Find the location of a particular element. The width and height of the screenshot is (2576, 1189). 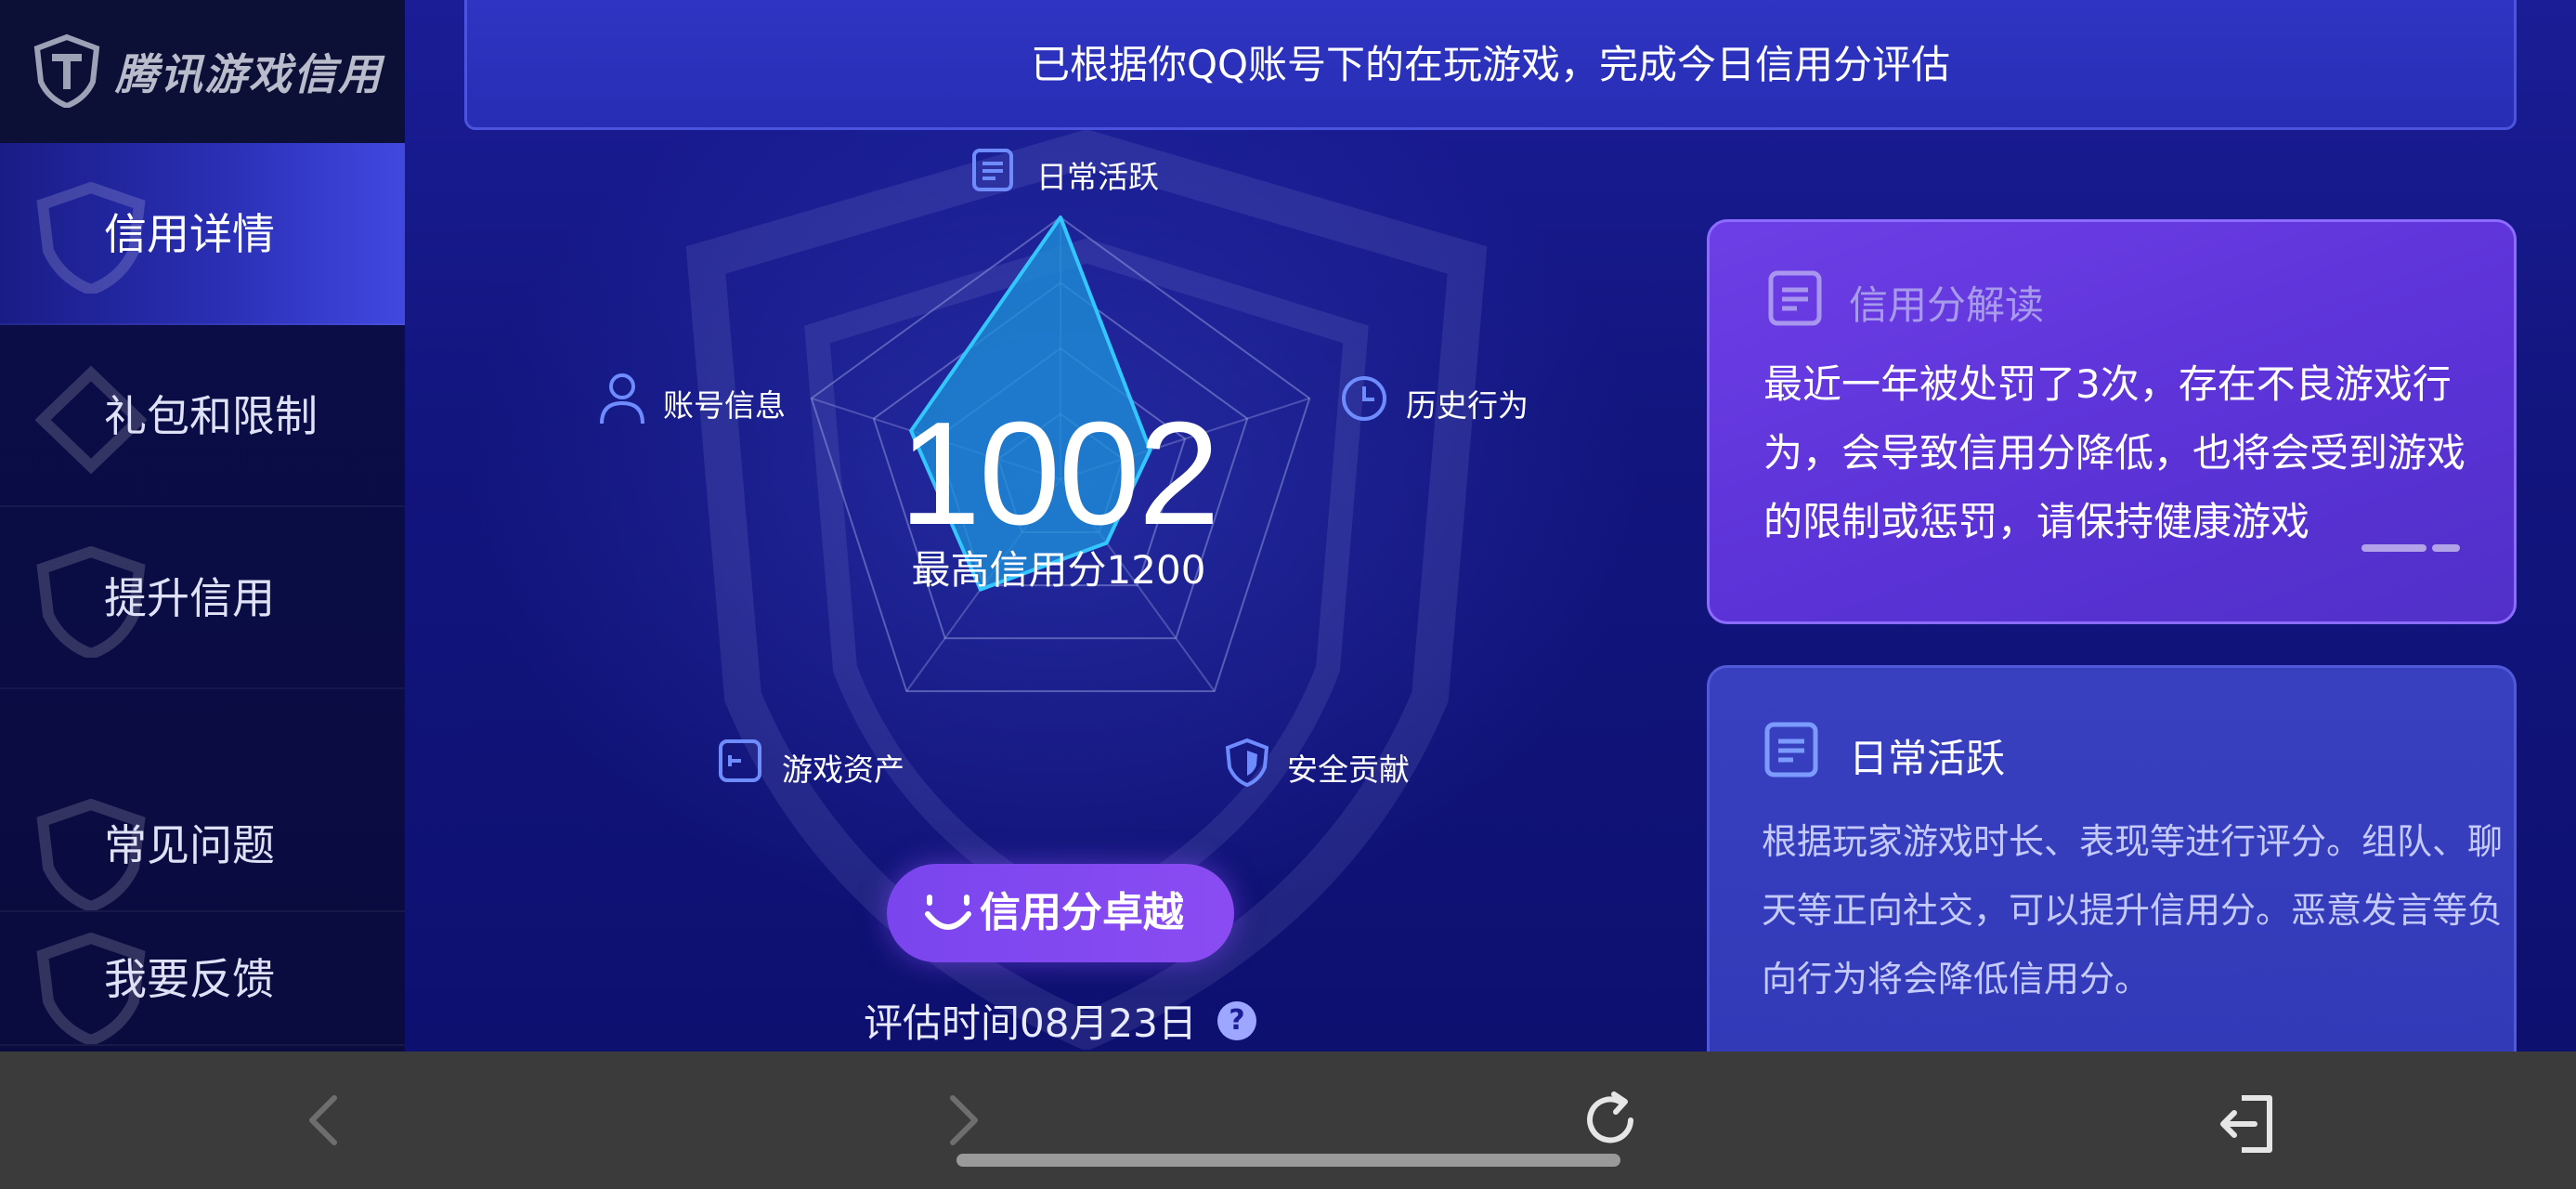

credit-level-label: 信用分卓越 is located at coordinates (1082, 912).